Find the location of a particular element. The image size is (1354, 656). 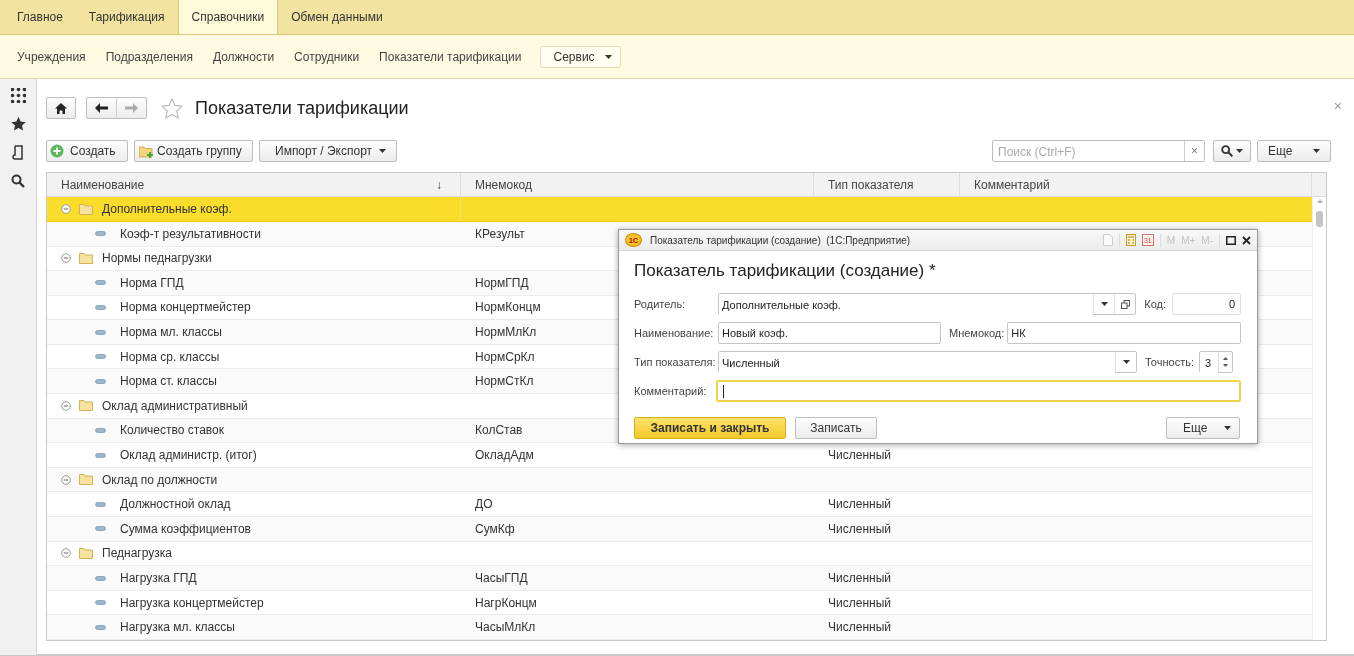

name-text: Нагрузка ГПД is located at coordinates (158, 578).